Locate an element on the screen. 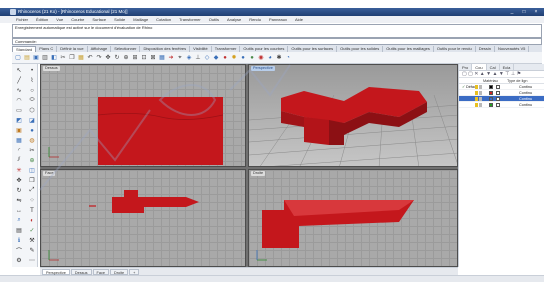  print-icon: ▥ is located at coordinates (45, 58).